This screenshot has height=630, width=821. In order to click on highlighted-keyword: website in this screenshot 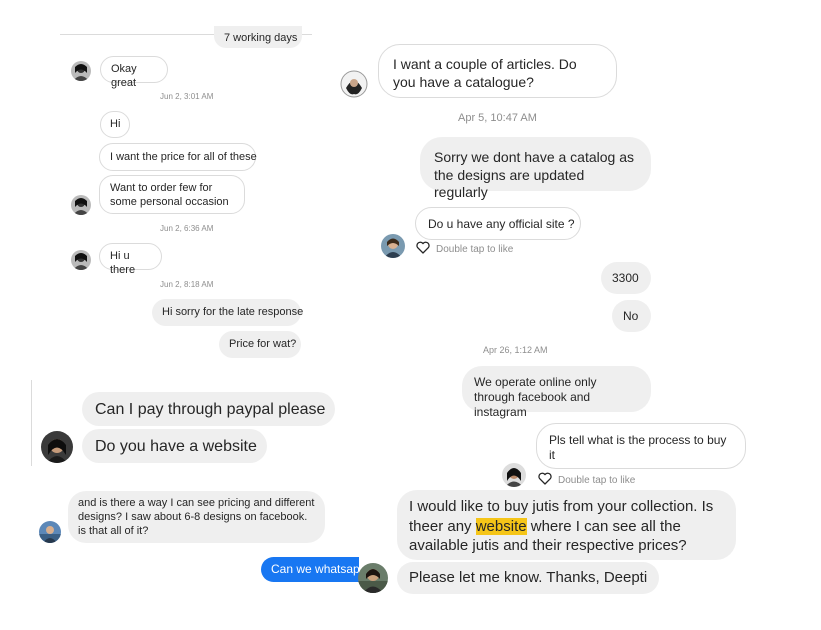, I will do `click(501, 526)`.